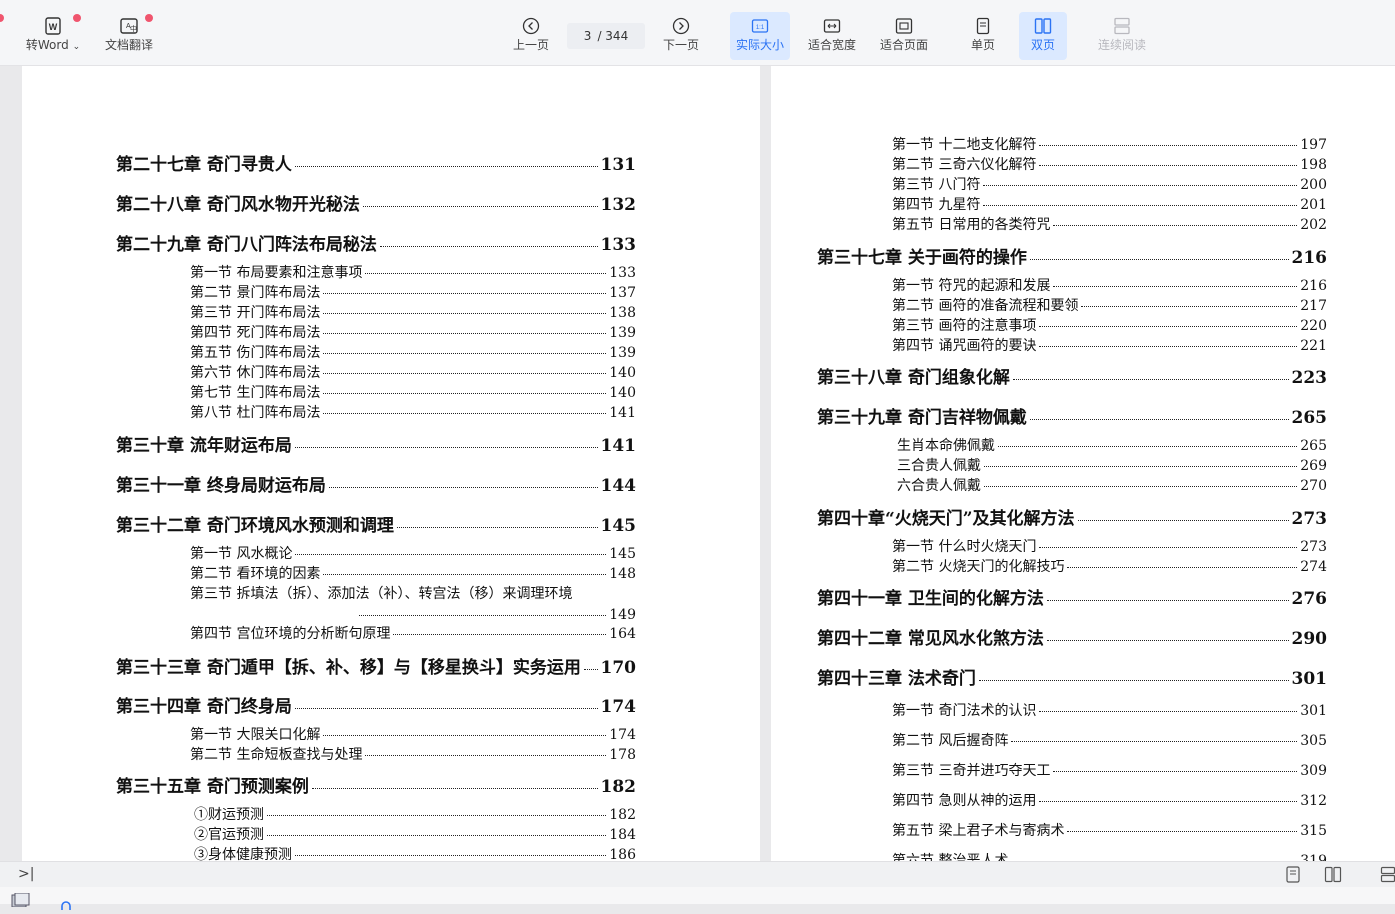  What do you see at coordinates (1109, 710) in the screenshot?
I see `toc-section-entry: 第一节 奇门法术的认识 301` at bounding box center [1109, 710].